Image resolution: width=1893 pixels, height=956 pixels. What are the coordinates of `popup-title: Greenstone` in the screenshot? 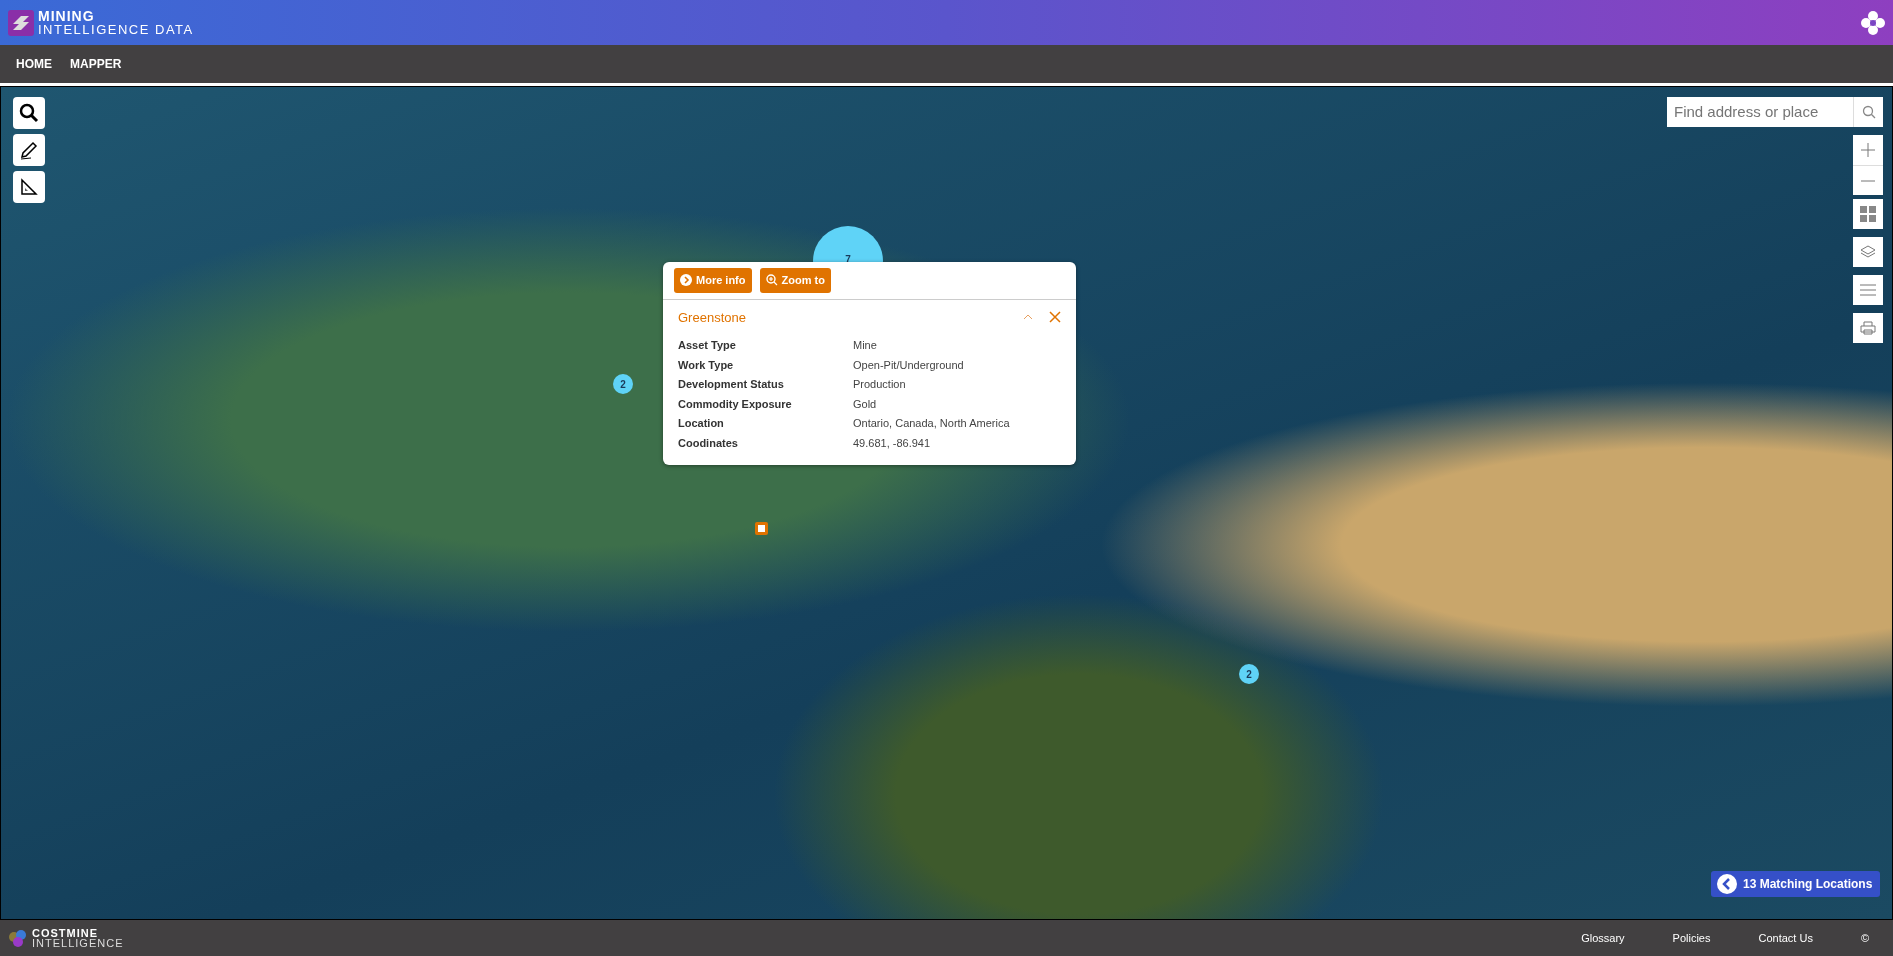 It's located at (712, 317).